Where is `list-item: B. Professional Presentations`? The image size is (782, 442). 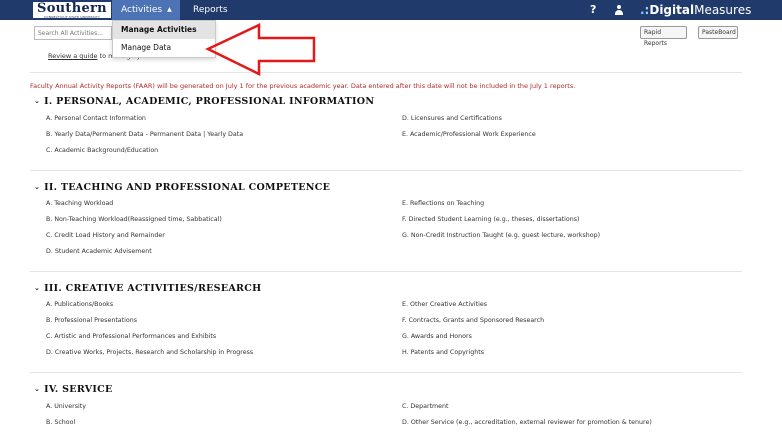
list-item: B. Professional Presentations is located at coordinates (91, 320).